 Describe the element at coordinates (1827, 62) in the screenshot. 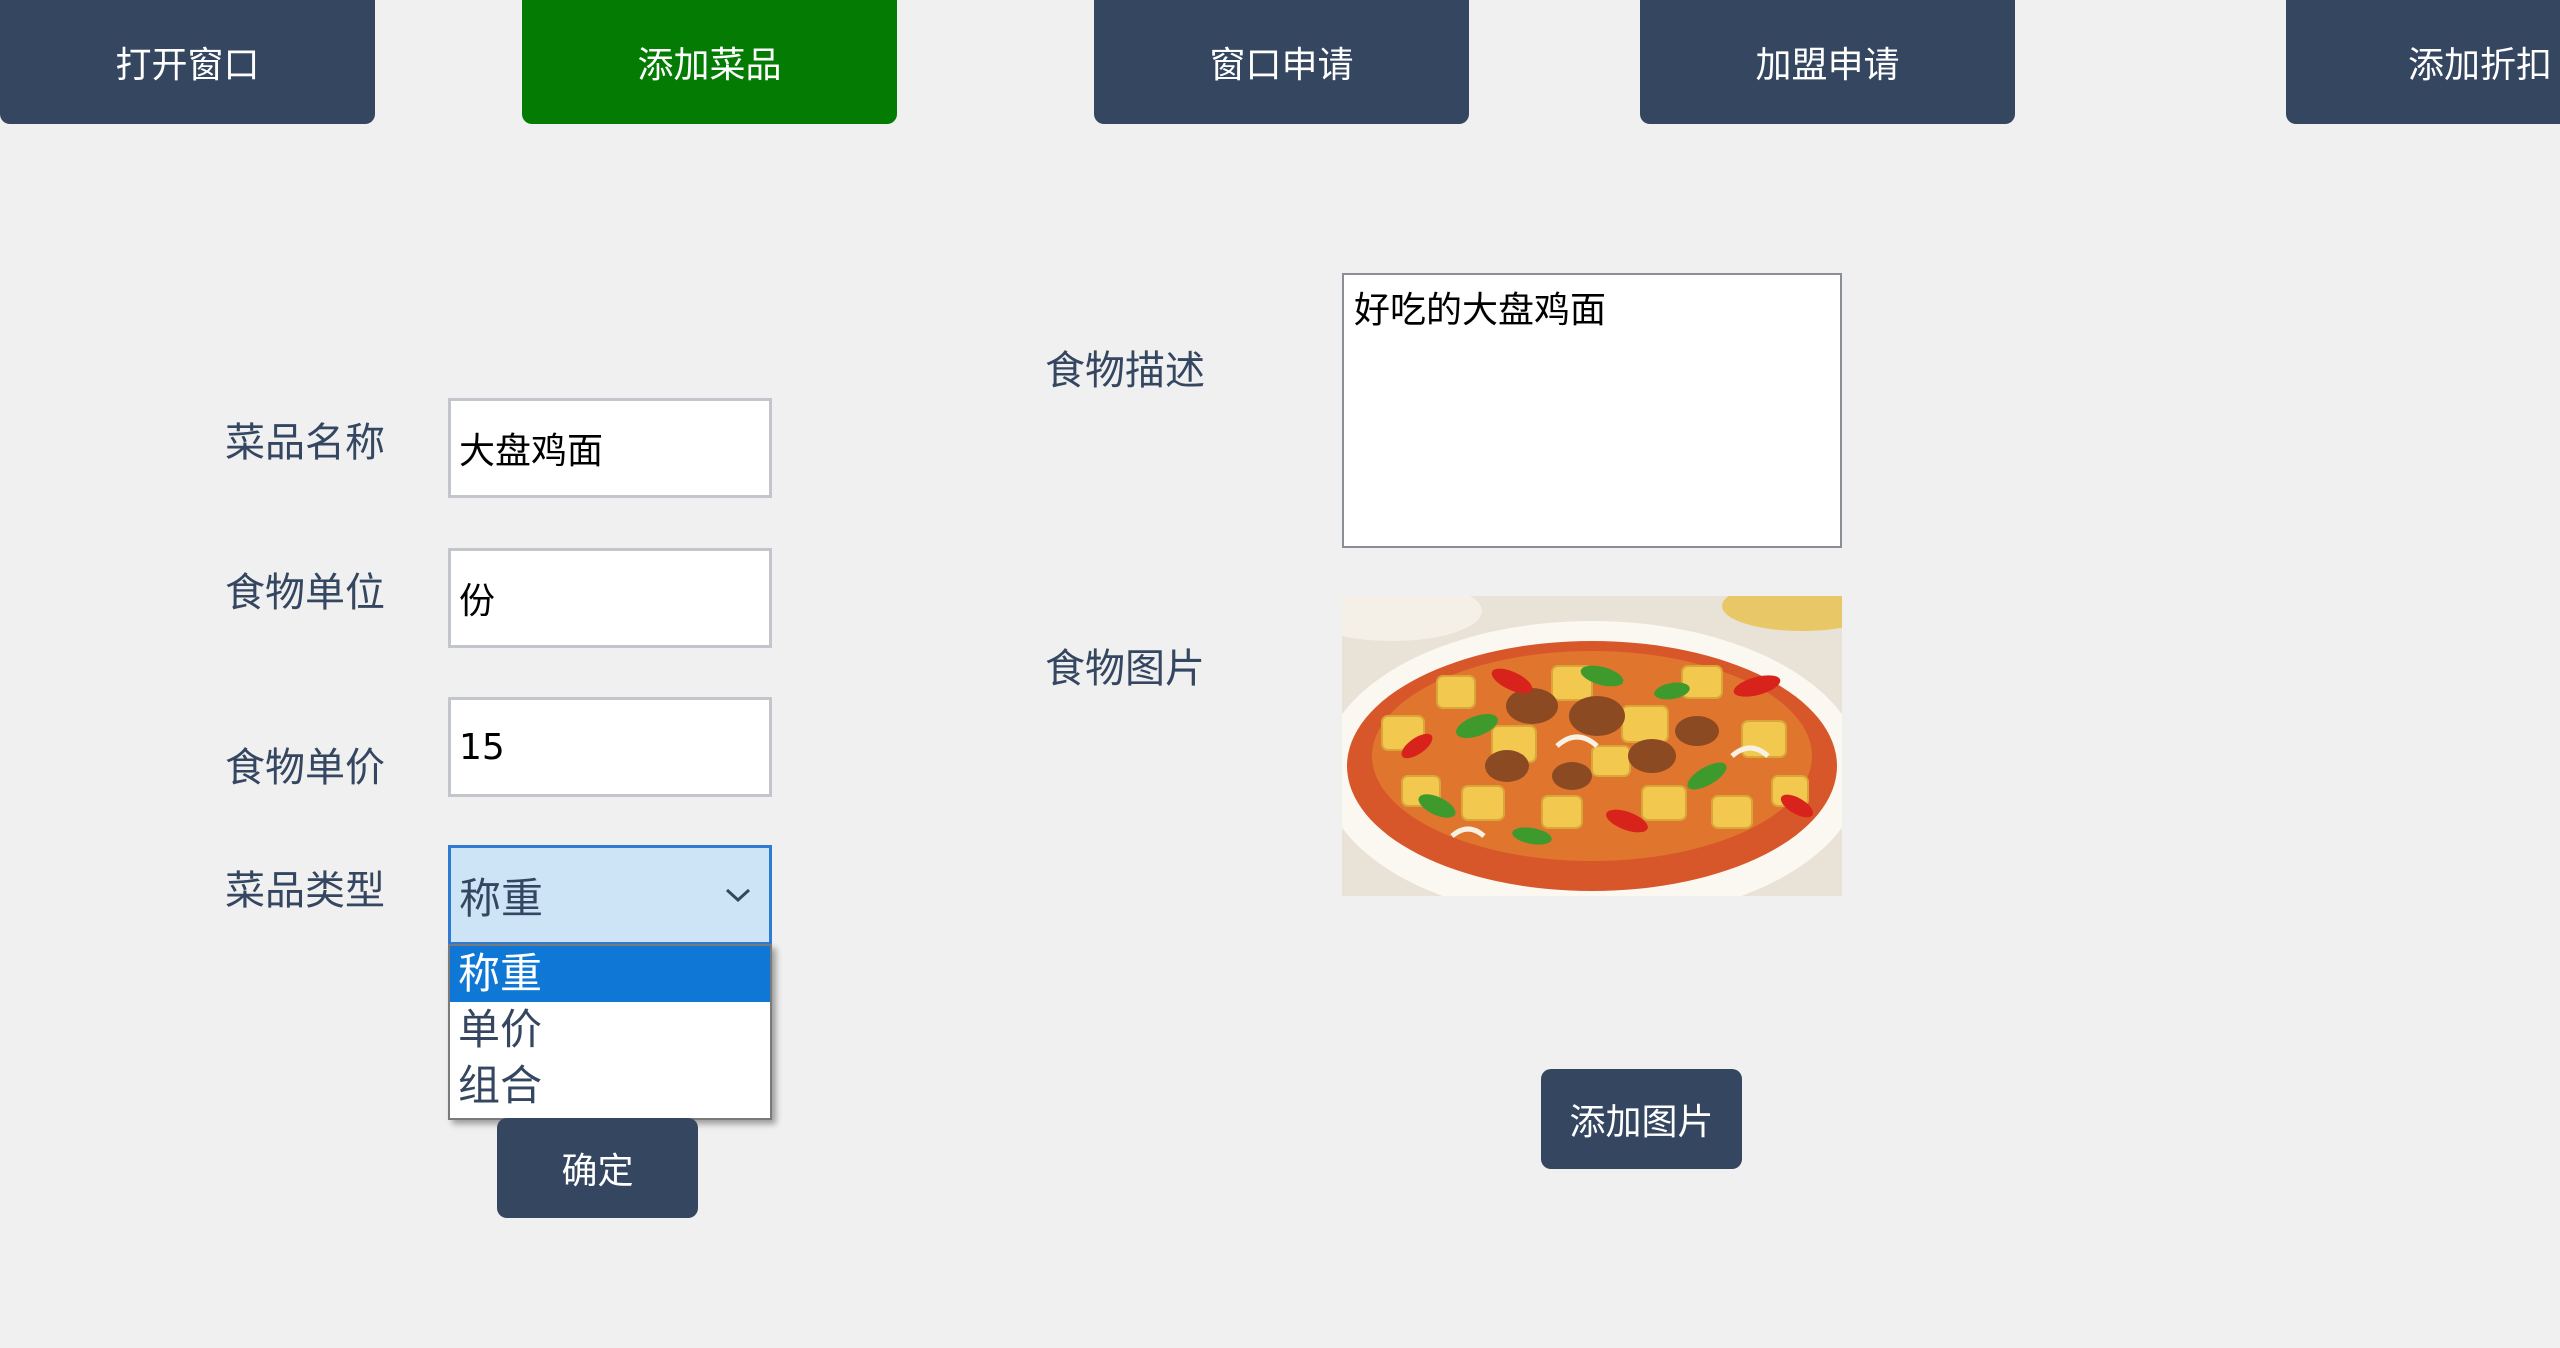

I see `tab-franchise-application: 加盟申请` at that location.